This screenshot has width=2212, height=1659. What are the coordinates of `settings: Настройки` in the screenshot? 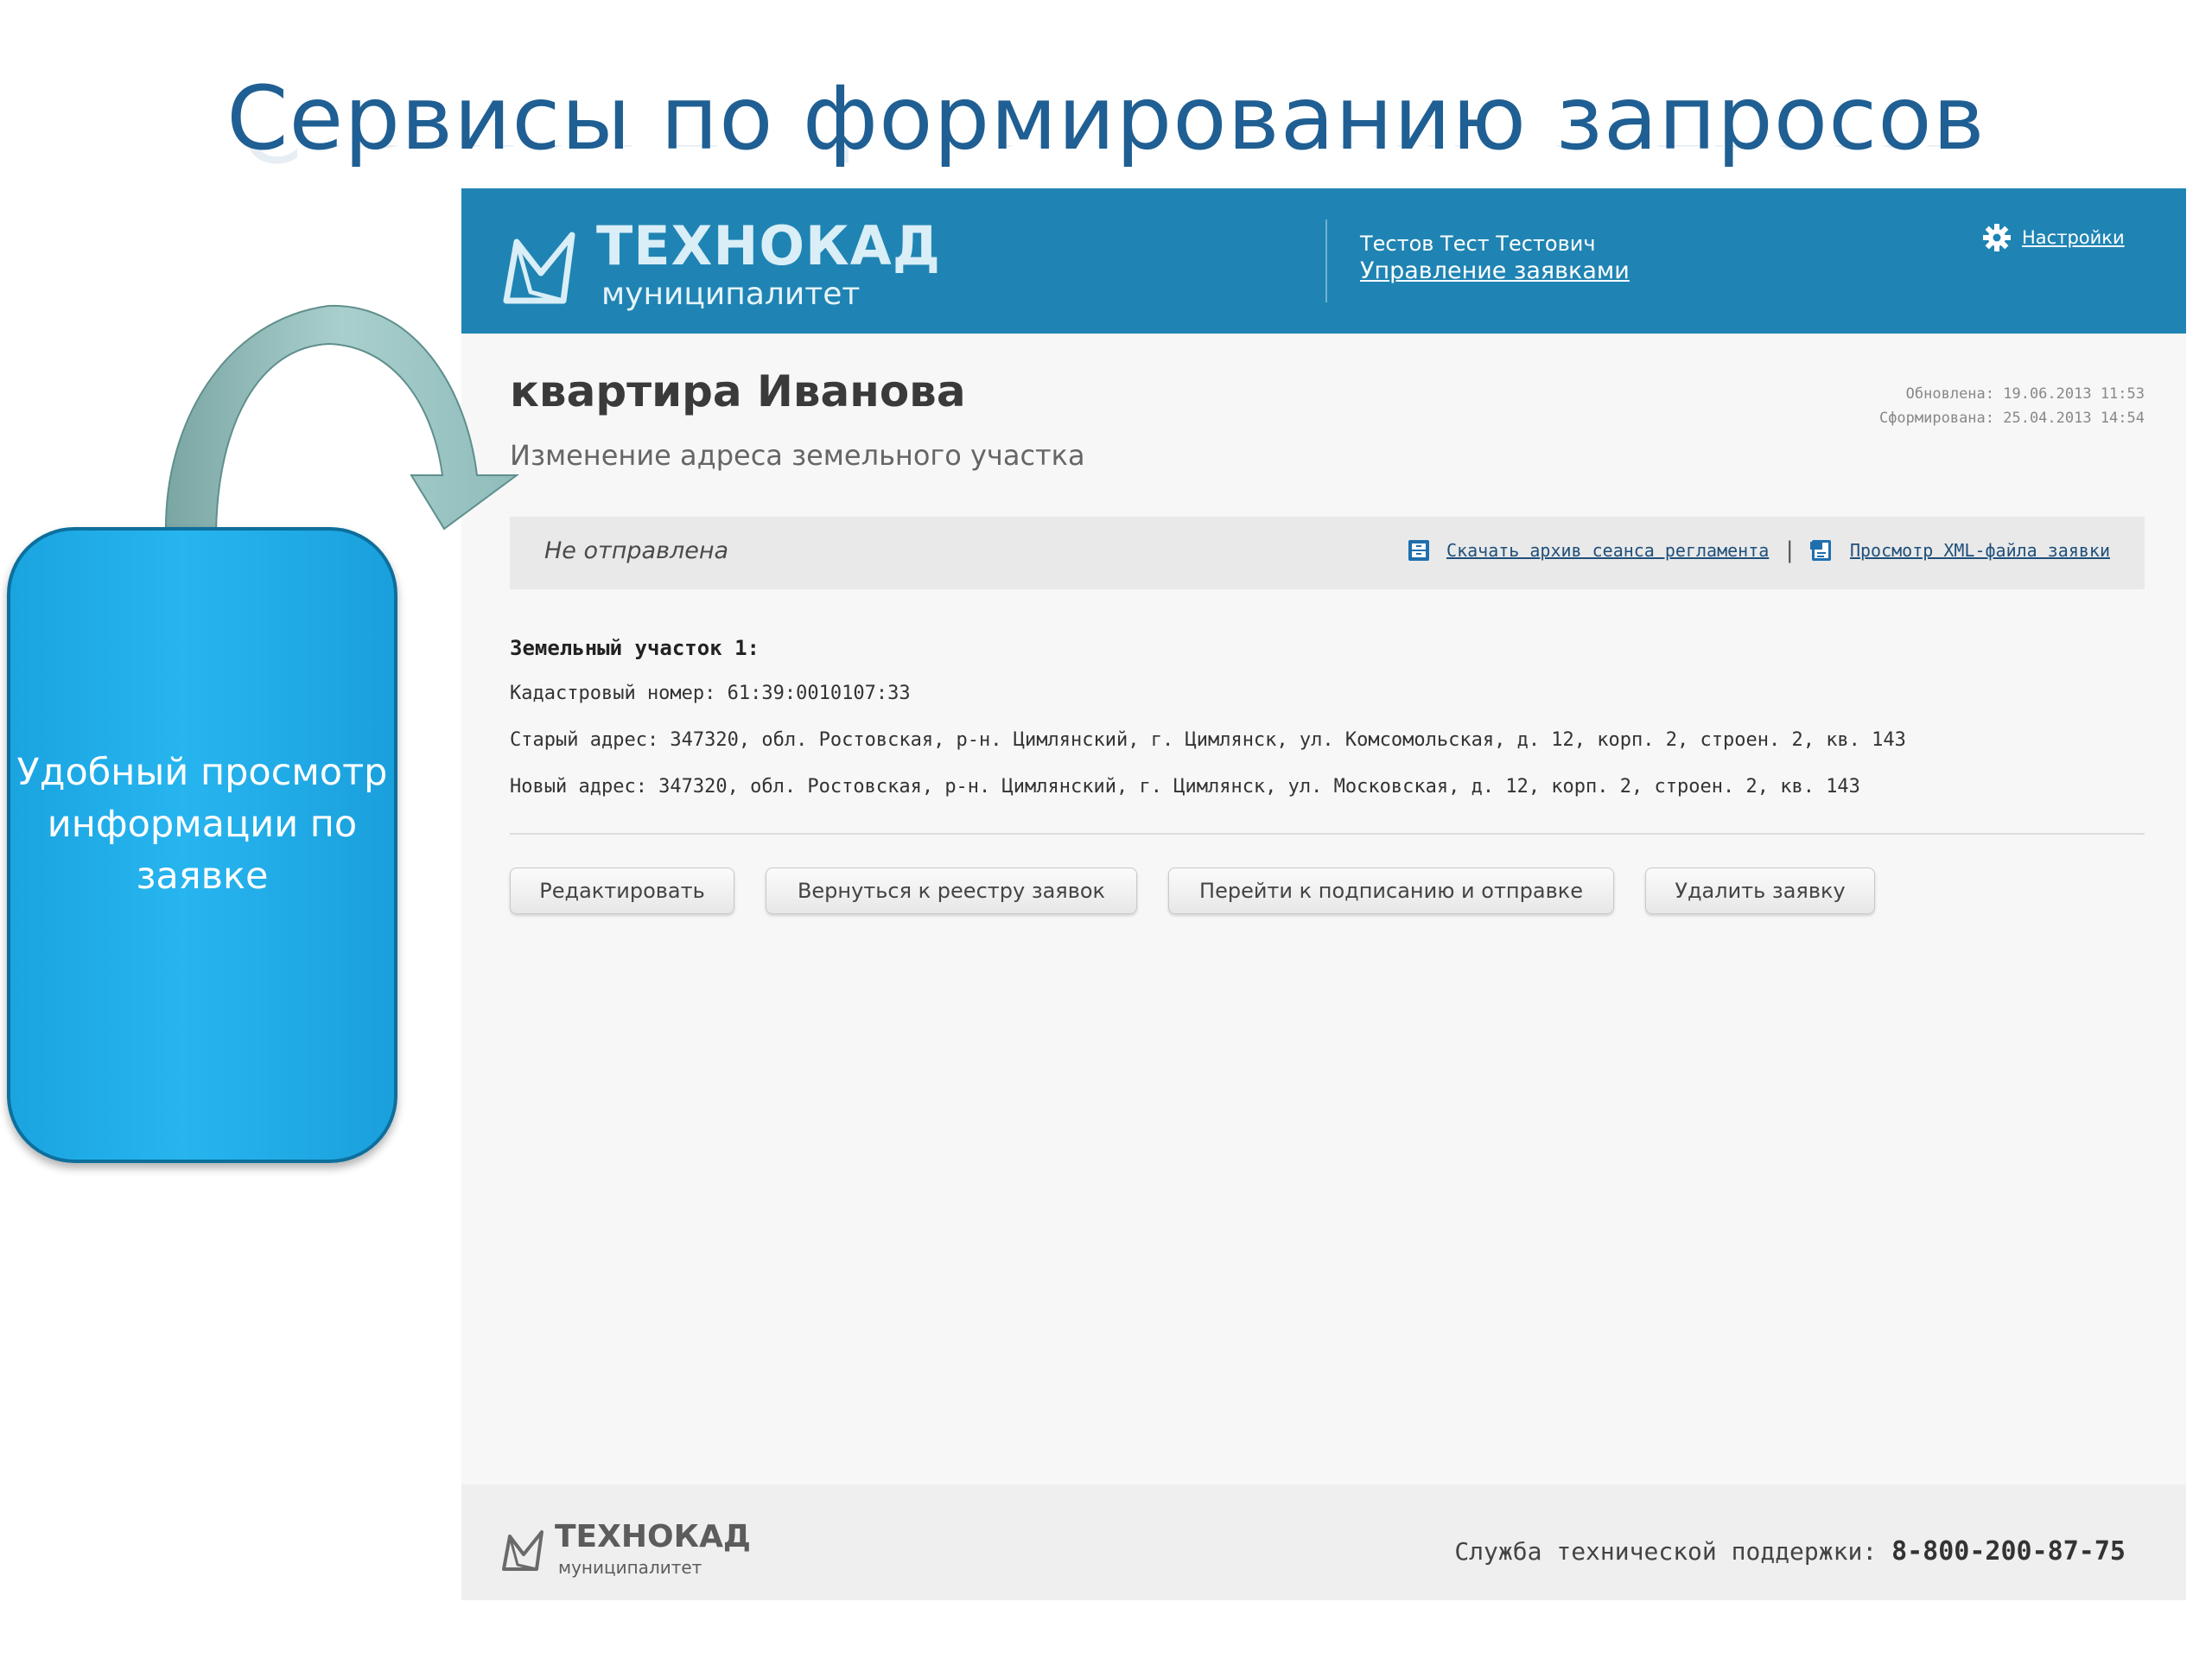 It's located at (2053, 237).